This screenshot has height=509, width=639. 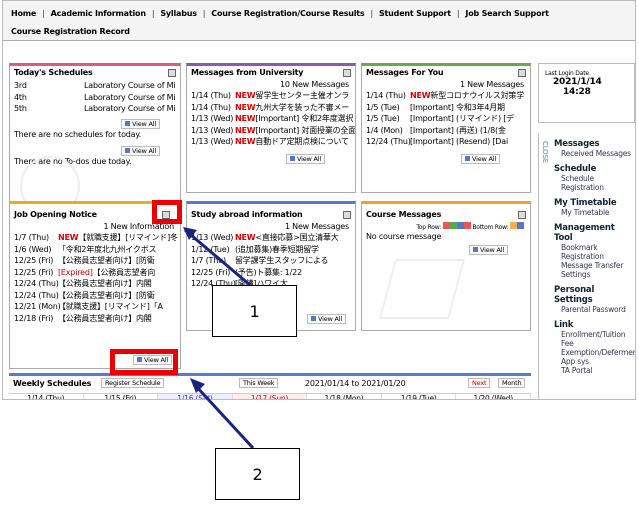 I want to click on arrowhead-icon, so click(x=197, y=385).